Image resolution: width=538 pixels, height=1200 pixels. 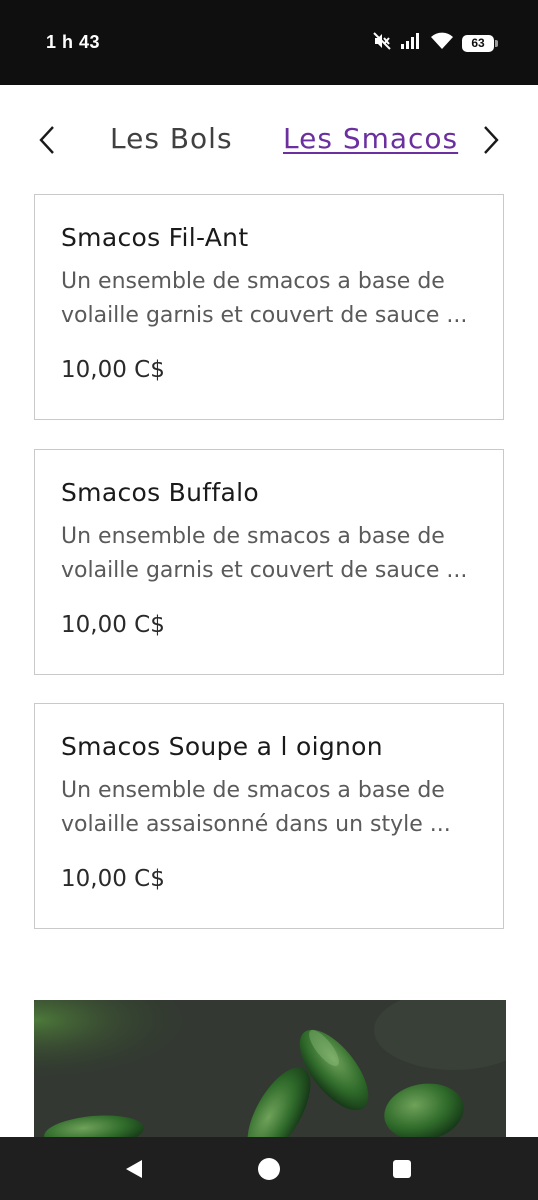 I want to click on system-nav-bar, so click(x=269, y=1168).